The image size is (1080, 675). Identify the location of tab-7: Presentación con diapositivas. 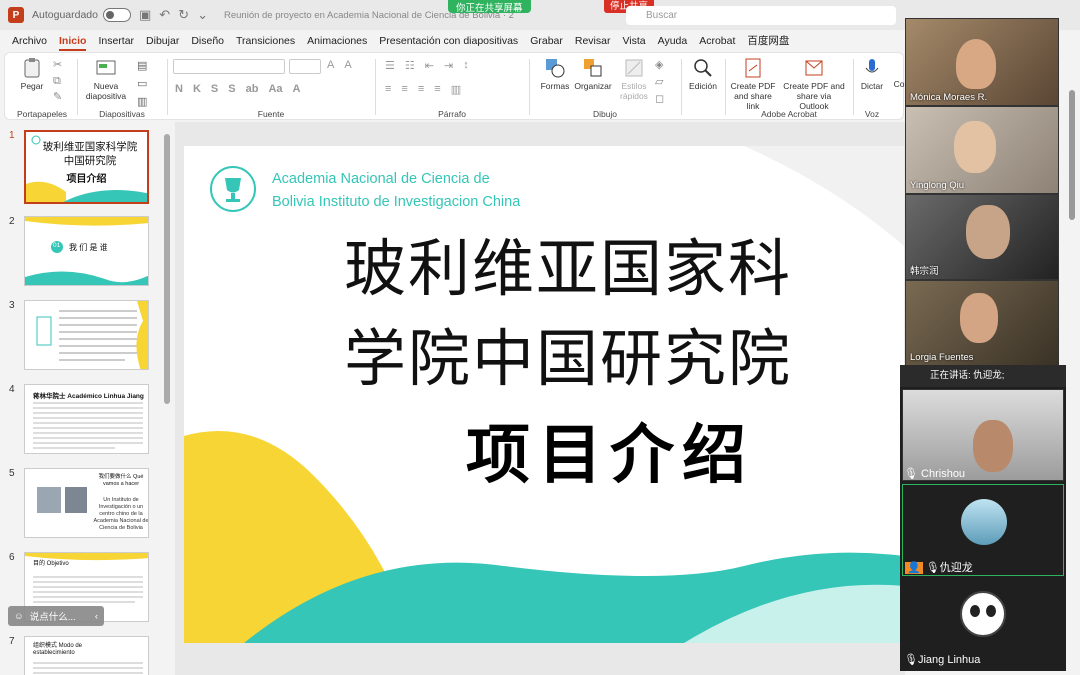
(448, 41).